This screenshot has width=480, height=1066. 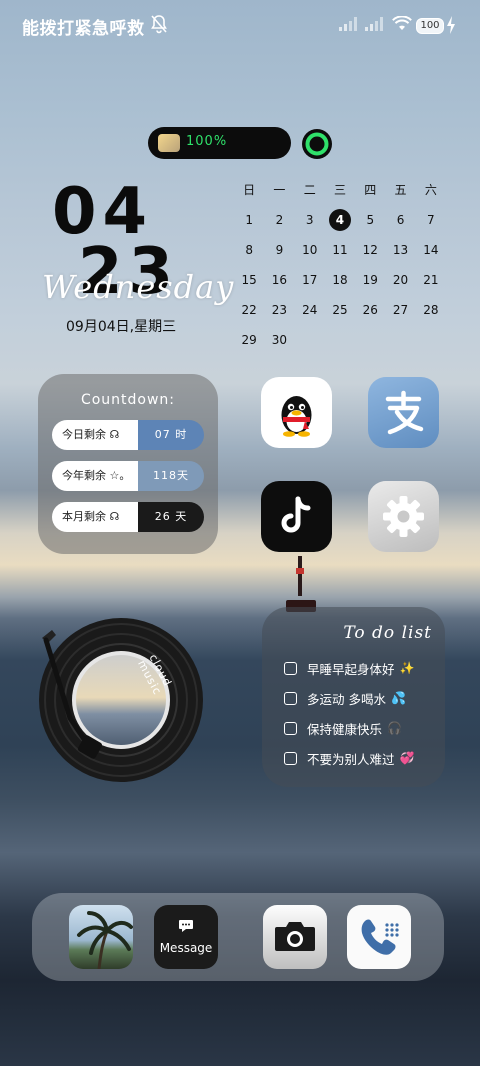 I want to click on todo-item: 保持健康快乐 🎧, so click(x=343, y=728).